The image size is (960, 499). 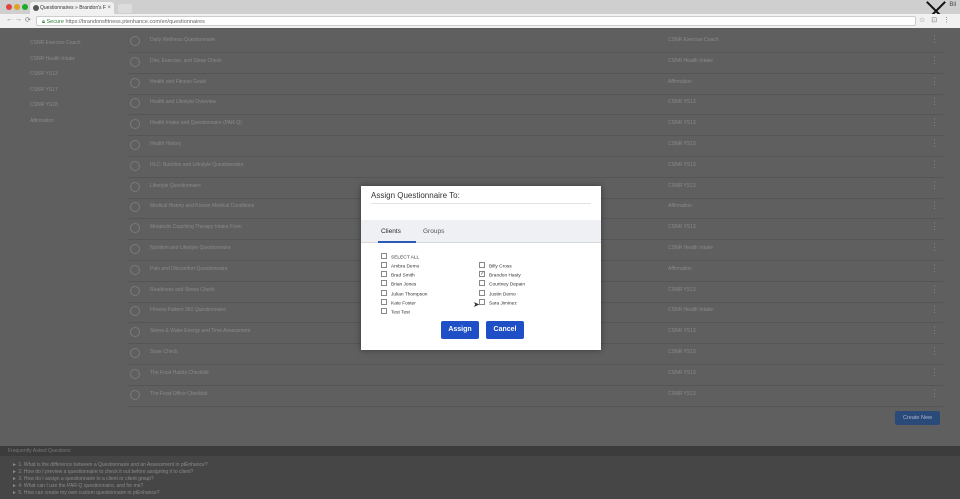 What do you see at coordinates (196, 227) in the screenshot?
I see `questionnaire-name: Metabolic Coaching Therapy Intake Form` at bounding box center [196, 227].